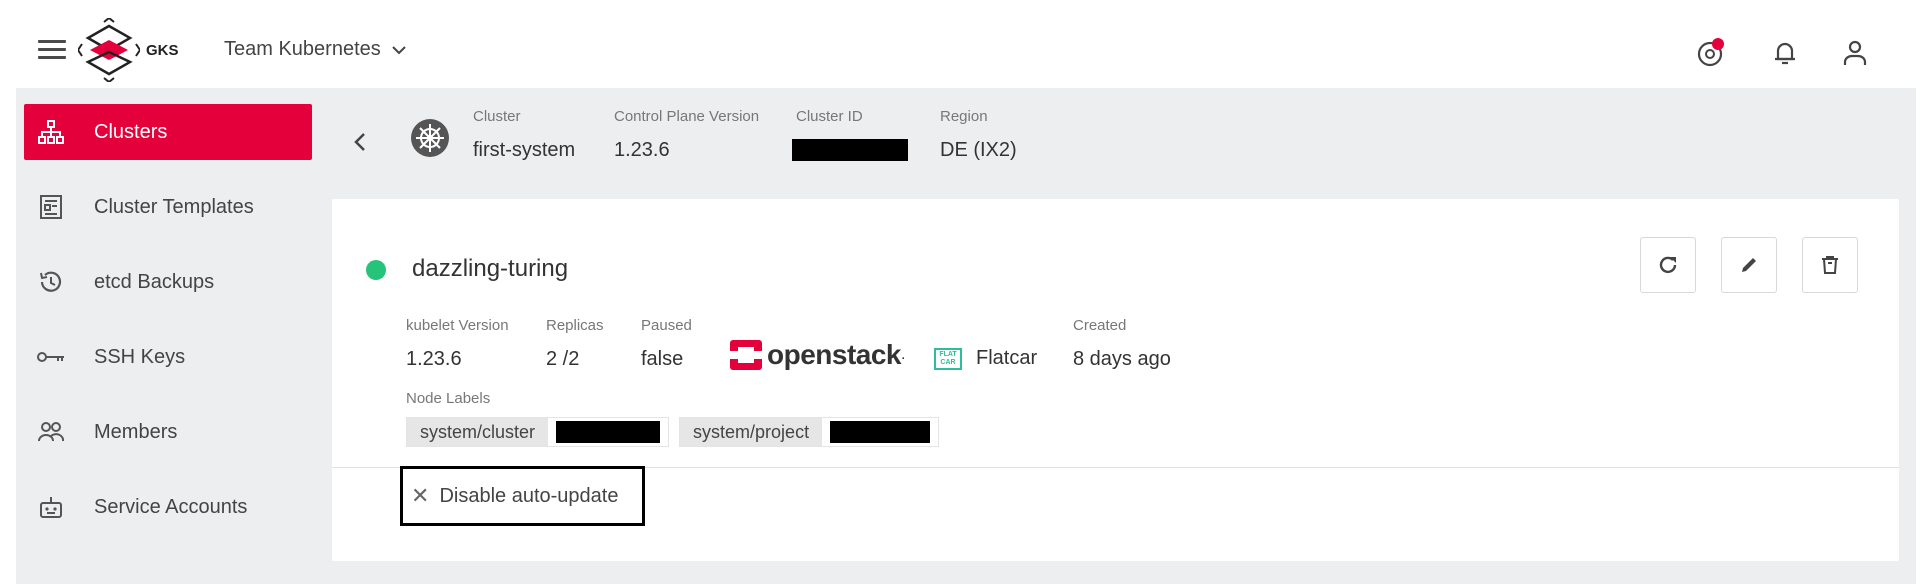 The image size is (1927, 584). What do you see at coordinates (154, 281) in the screenshot?
I see `sidebar-item-label: etcd Backups` at bounding box center [154, 281].